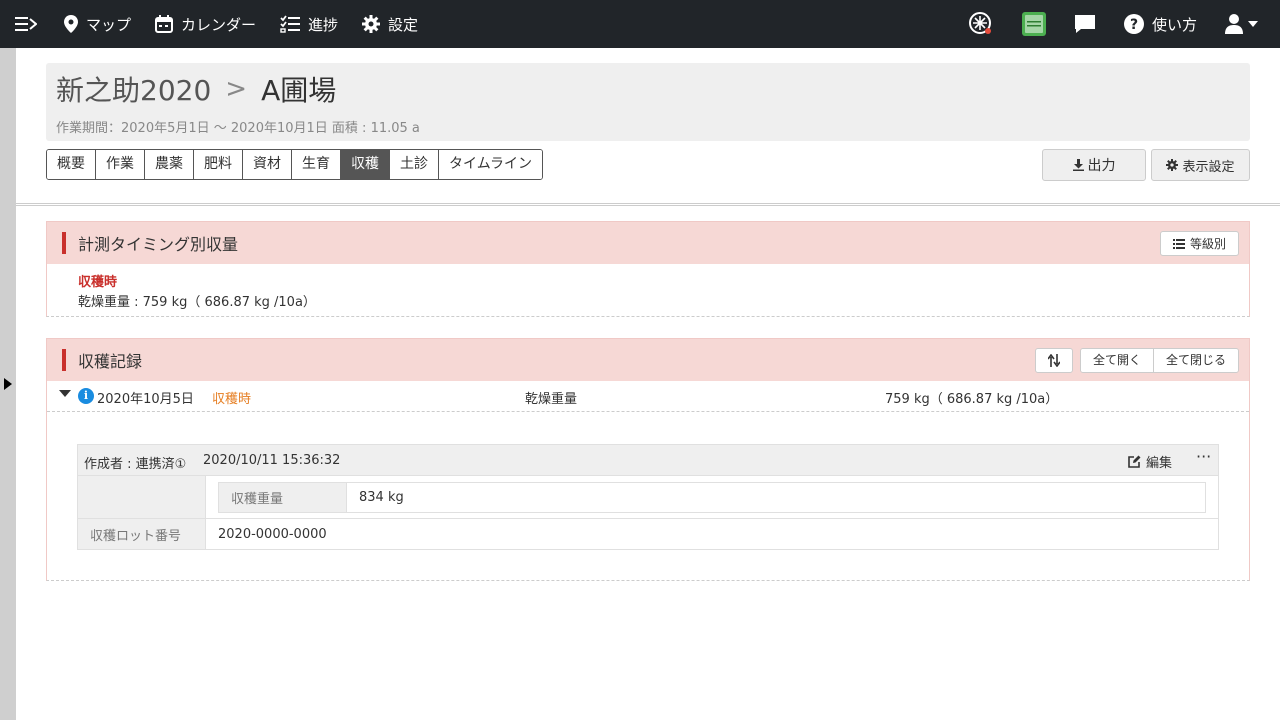  I want to click on info-icon: i, so click(86, 396).